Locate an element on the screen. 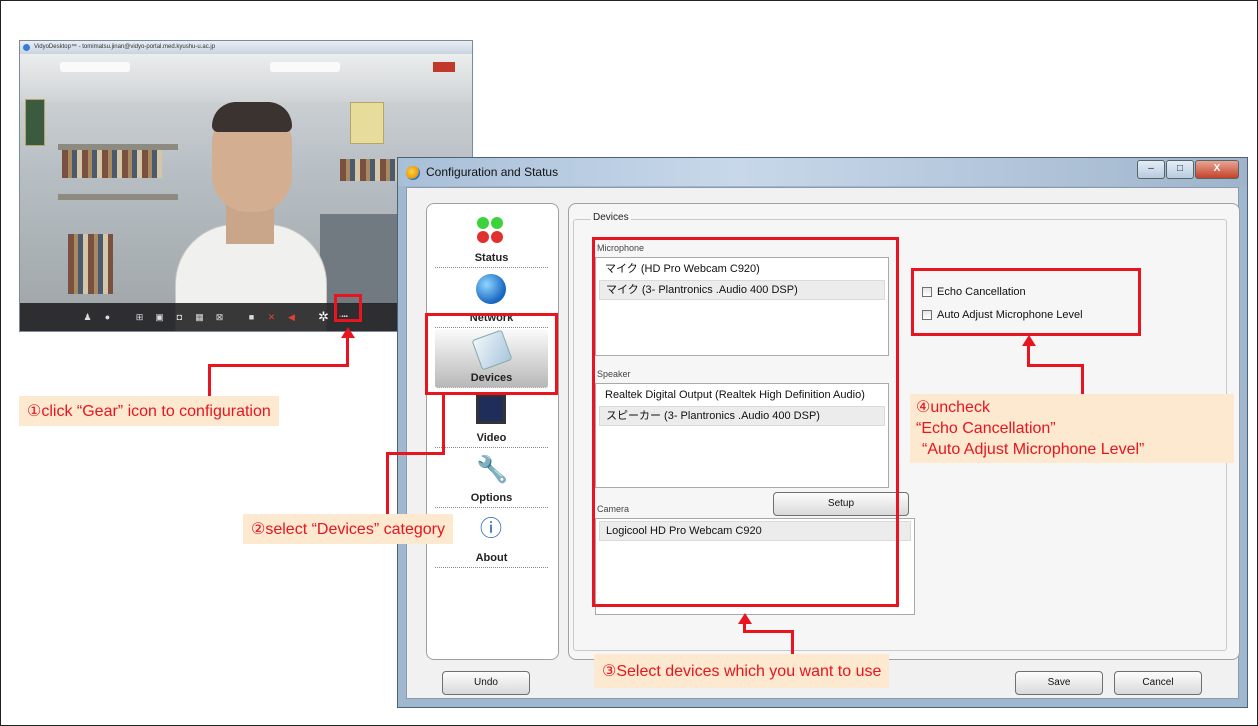 The image size is (1258, 726). window-controls: – □ X is located at coordinates (1187, 169).